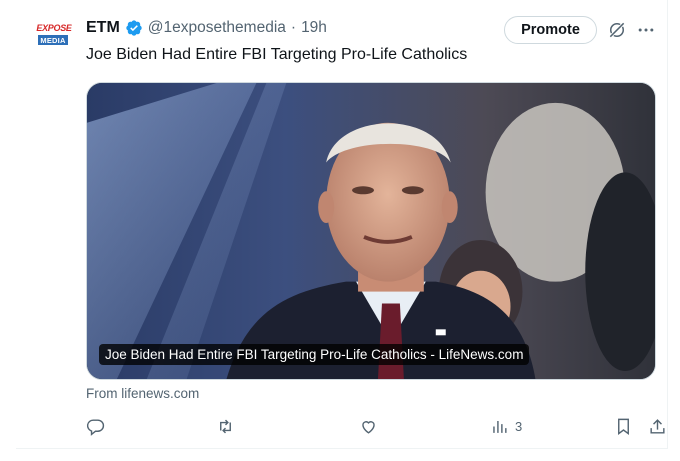 This screenshot has height=461, width=680. I want to click on more-icon, so click(646, 30).